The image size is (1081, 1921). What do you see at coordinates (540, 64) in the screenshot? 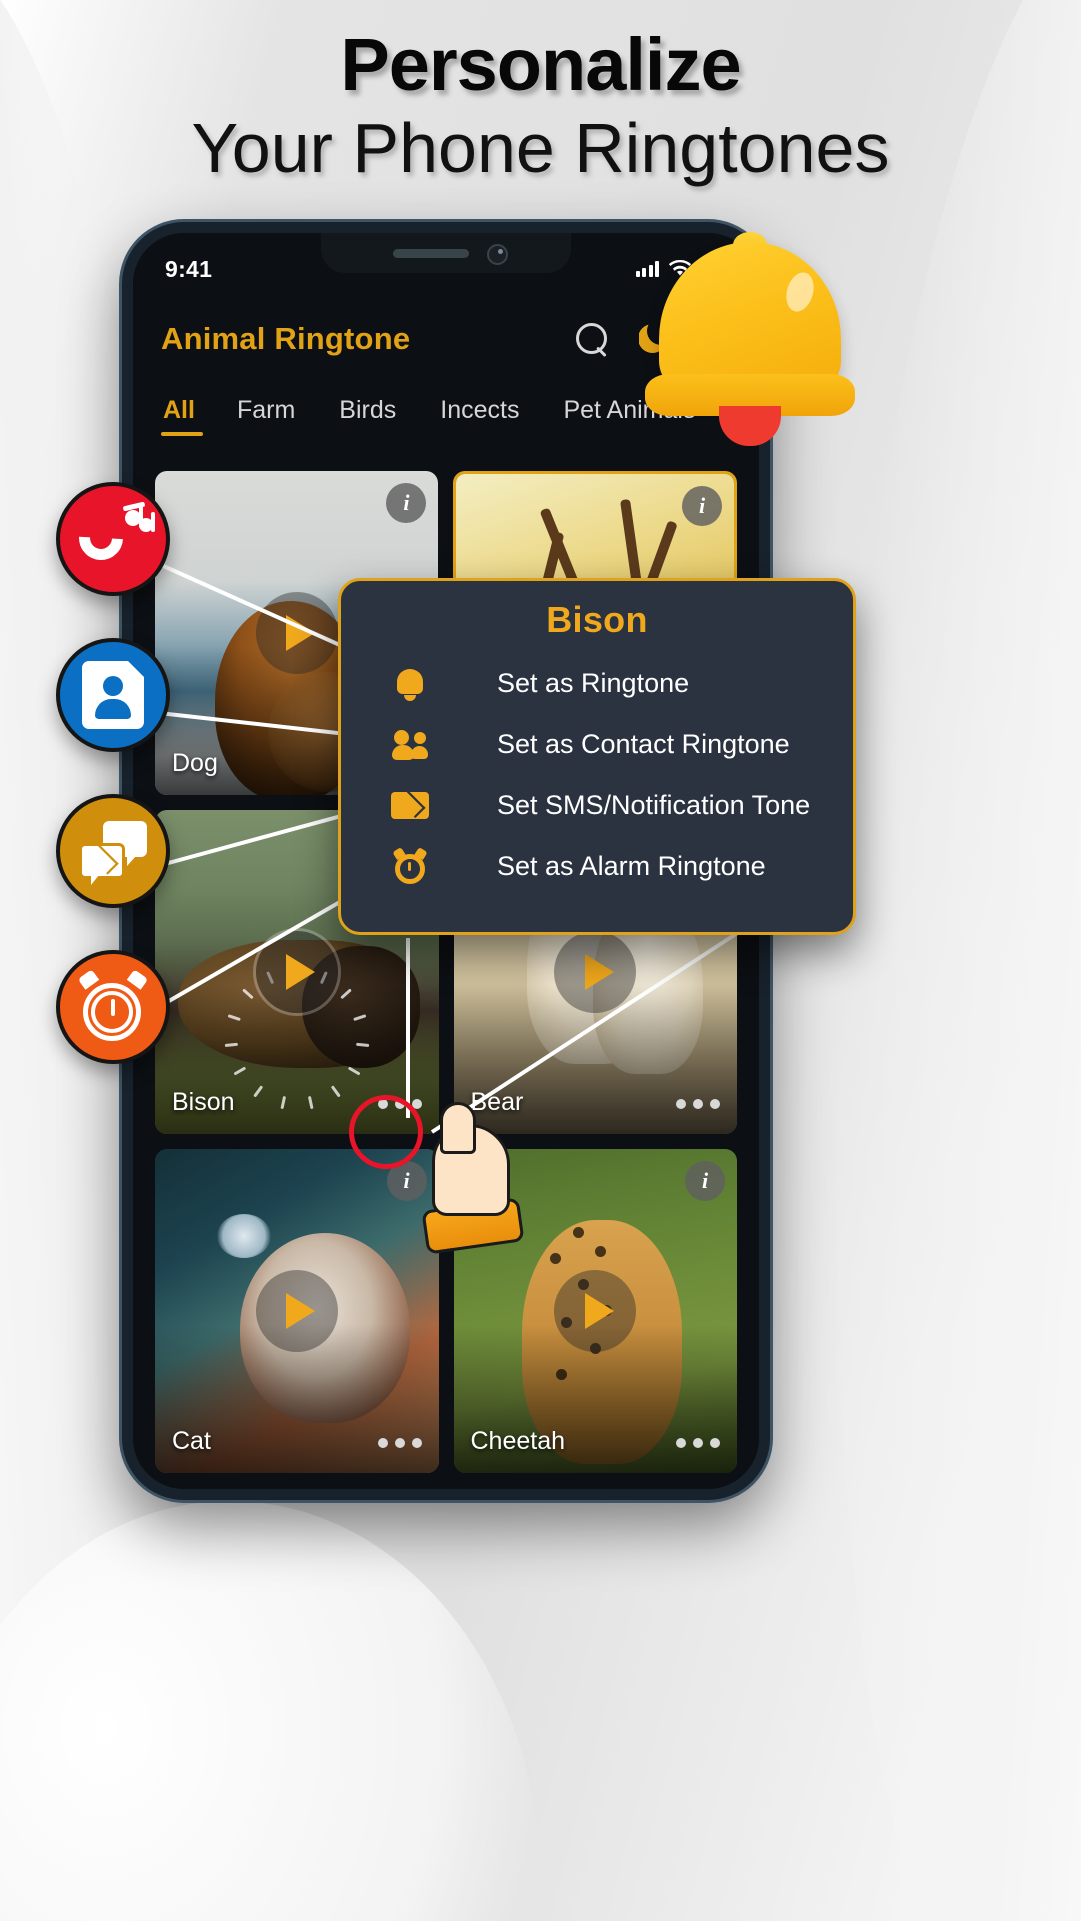
I see `headline-line-1: Personalize` at bounding box center [540, 64].